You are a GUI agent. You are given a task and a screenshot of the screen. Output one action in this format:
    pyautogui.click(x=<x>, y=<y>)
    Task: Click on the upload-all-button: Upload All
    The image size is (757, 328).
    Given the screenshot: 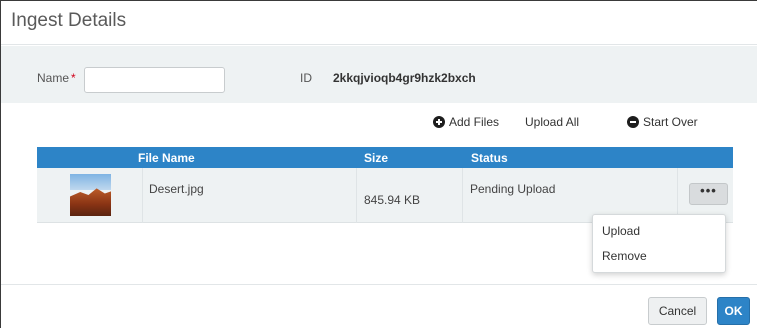 What is the action you would take?
    pyautogui.click(x=552, y=122)
    